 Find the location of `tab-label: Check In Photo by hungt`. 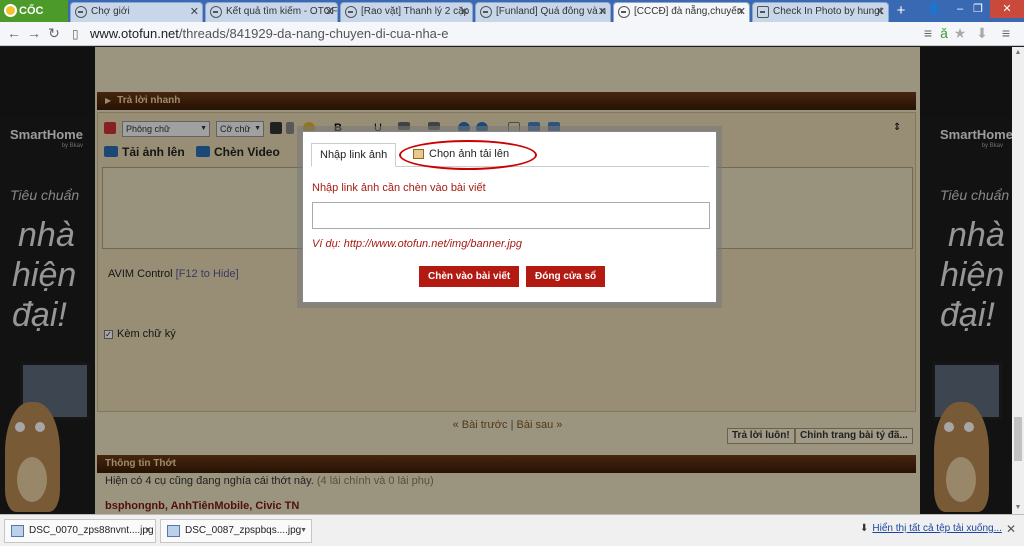

tab-label: Check In Photo by hungt is located at coordinates (828, 11).